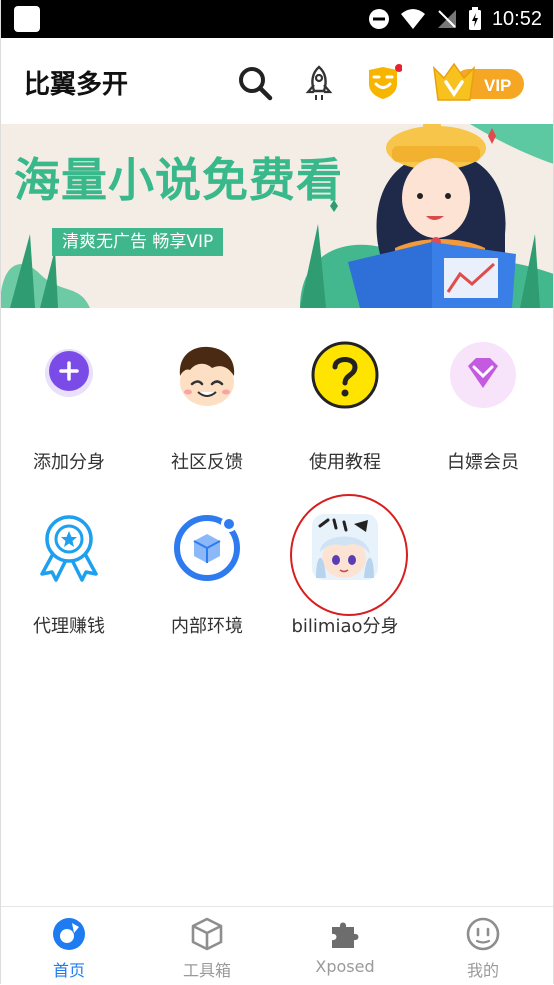  Describe the element at coordinates (516, 18) in the screenshot. I see `status-time: 10:52` at that location.